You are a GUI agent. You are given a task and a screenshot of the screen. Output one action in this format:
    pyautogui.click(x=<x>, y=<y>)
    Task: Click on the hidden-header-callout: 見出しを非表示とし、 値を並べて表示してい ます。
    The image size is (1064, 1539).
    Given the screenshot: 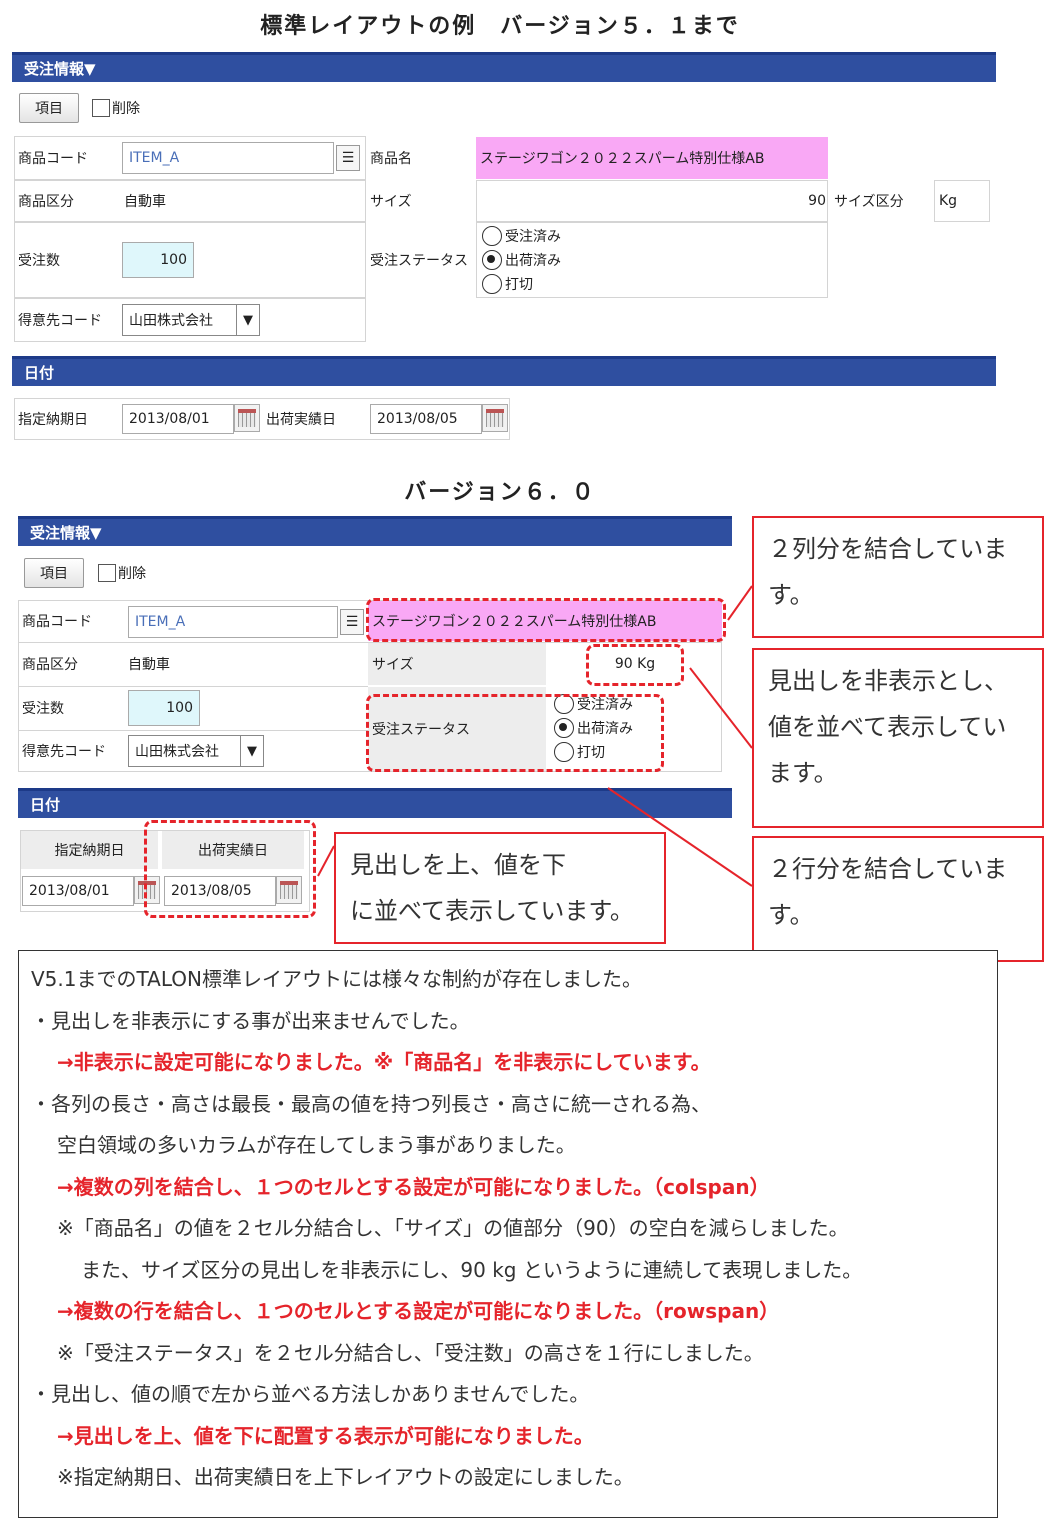 What is the action you would take?
    pyautogui.click(x=898, y=738)
    